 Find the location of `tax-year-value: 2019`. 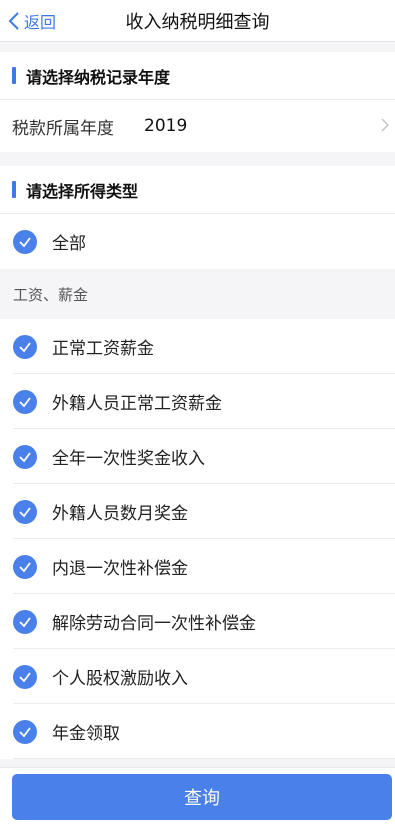

tax-year-value: 2019 is located at coordinates (166, 126).